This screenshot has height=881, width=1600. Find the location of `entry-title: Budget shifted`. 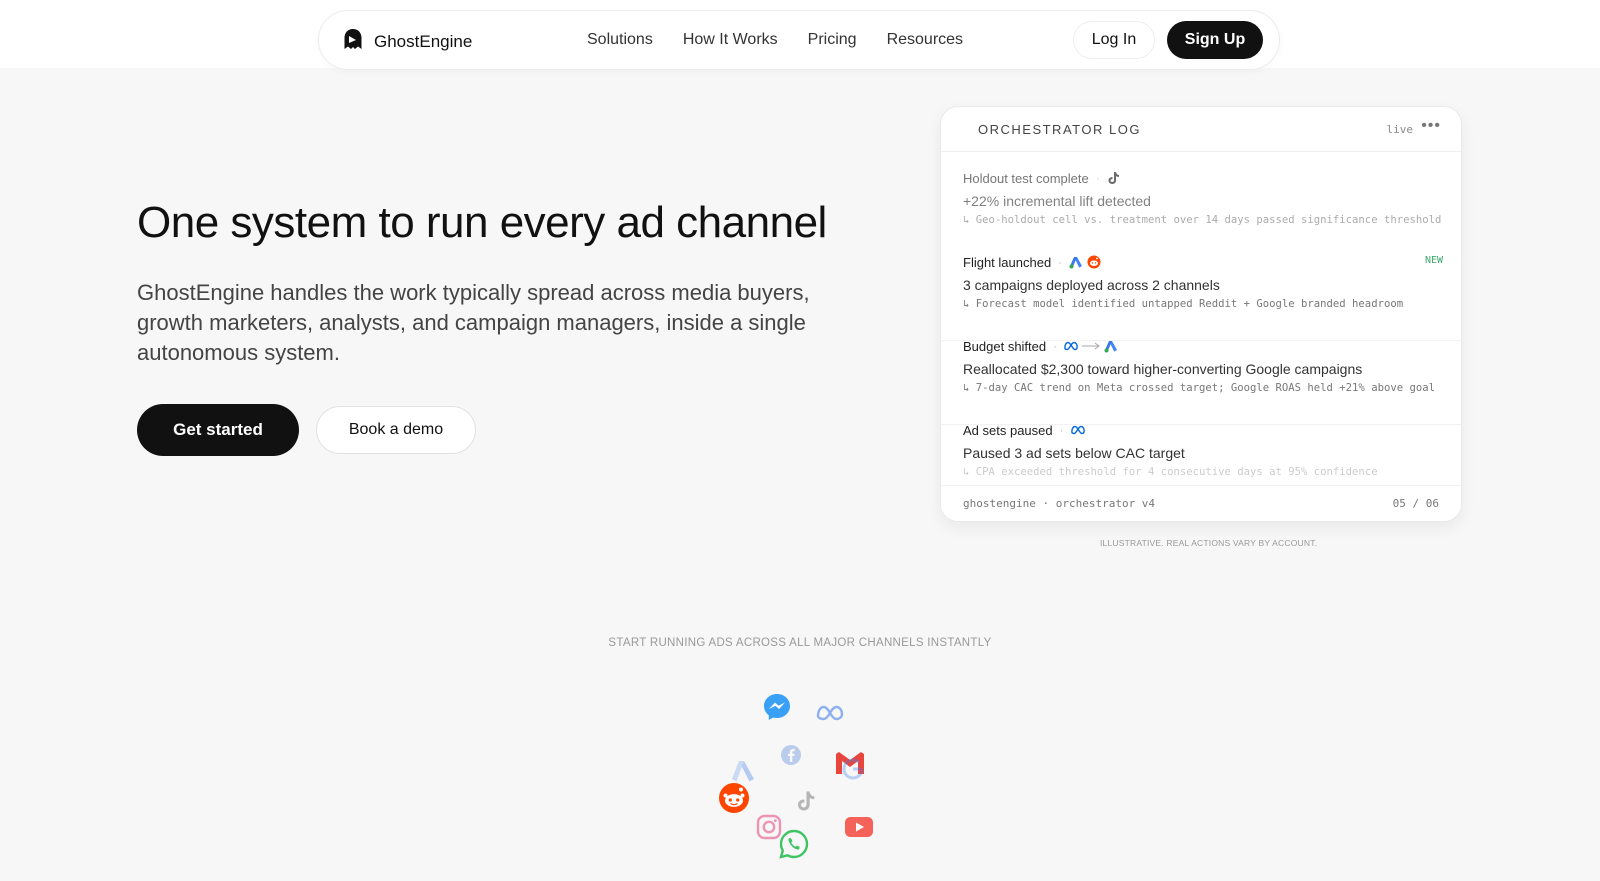

entry-title: Budget shifted is located at coordinates (1005, 346).